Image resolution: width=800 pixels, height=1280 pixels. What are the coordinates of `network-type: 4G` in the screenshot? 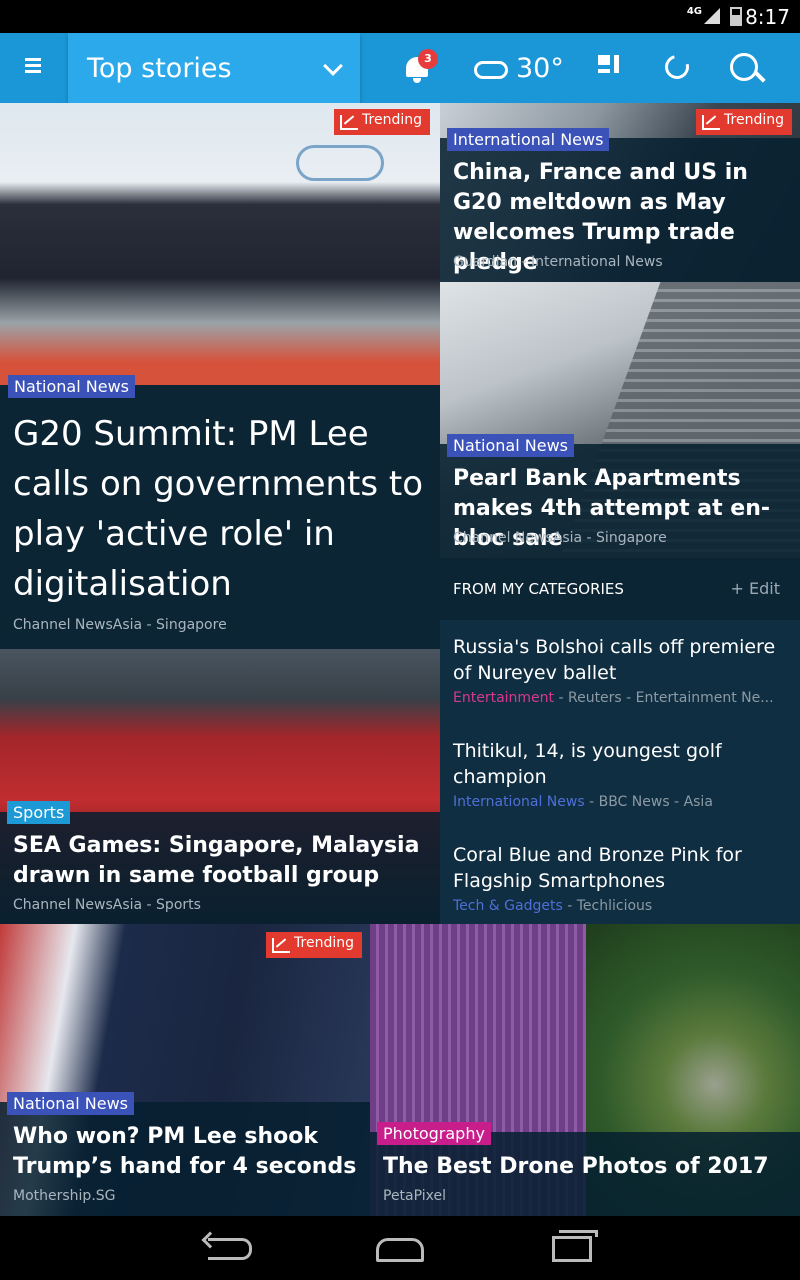 It's located at (694, 11).